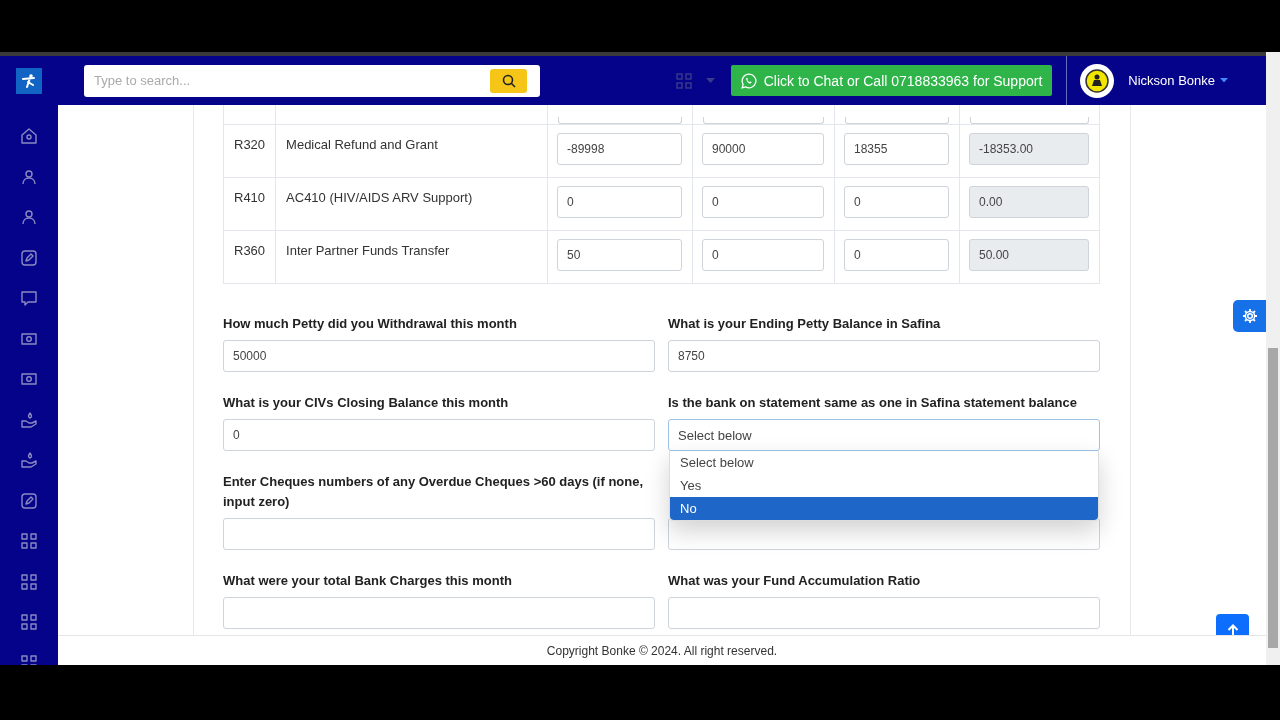 This screenshot has width=1280, height=720. Describe the element at coordinates (249, 257) in the screenshot. I see `table-cell: R360` at that location.